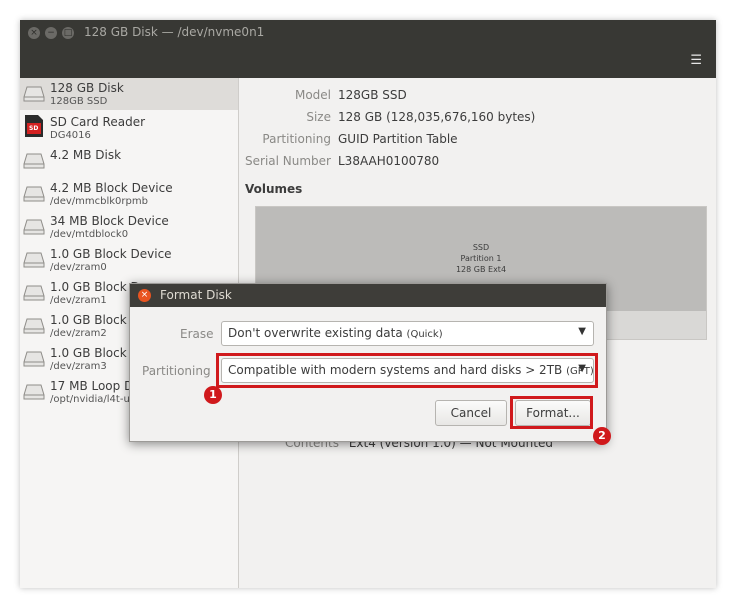 This screenshot has height=608, width=736. Describe the element at coordinates (296, 139) in the screenshot. I see `partitioning-label: Partitioning` at that location.